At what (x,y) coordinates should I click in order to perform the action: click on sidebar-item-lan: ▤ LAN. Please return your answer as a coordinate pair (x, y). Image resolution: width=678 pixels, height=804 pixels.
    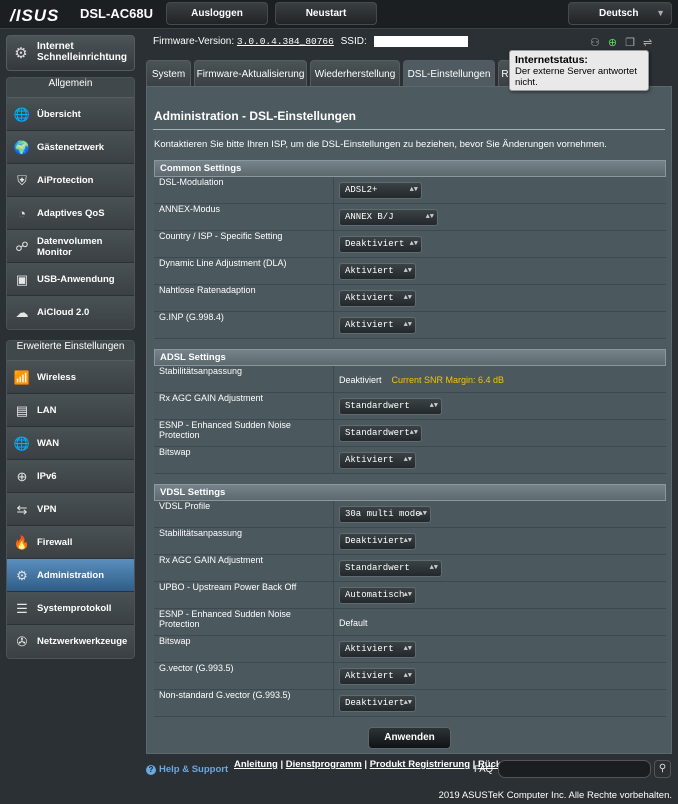
    Looking at the image, I should click on (70, 410).